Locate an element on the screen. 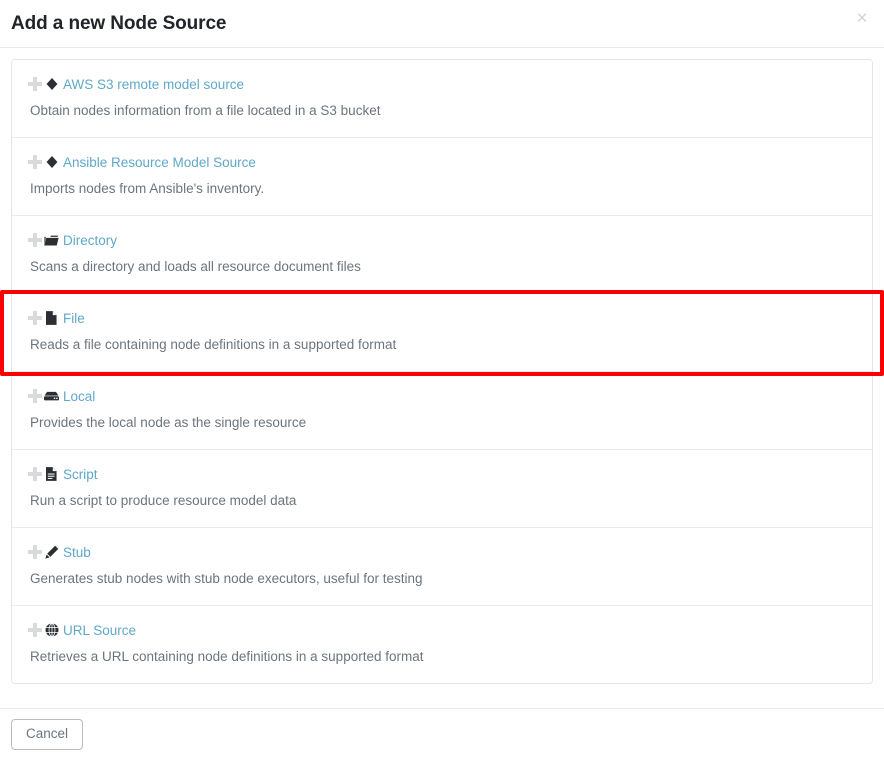 The height and width of the screenshot is (761, 884). page-title: Add a new Node Source is located at coordinates (119, 23).